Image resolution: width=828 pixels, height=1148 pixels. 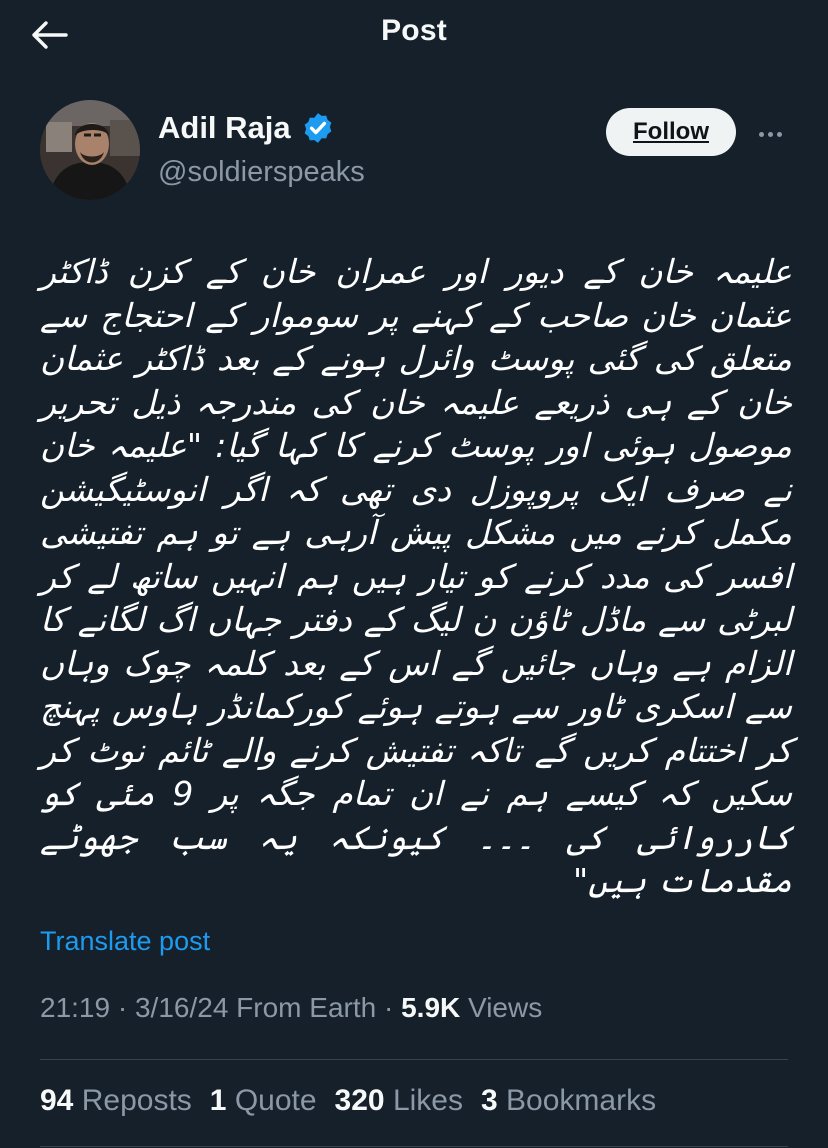 I want to click on likes-stat: 320 Likes, so click(x=399, y=1101).